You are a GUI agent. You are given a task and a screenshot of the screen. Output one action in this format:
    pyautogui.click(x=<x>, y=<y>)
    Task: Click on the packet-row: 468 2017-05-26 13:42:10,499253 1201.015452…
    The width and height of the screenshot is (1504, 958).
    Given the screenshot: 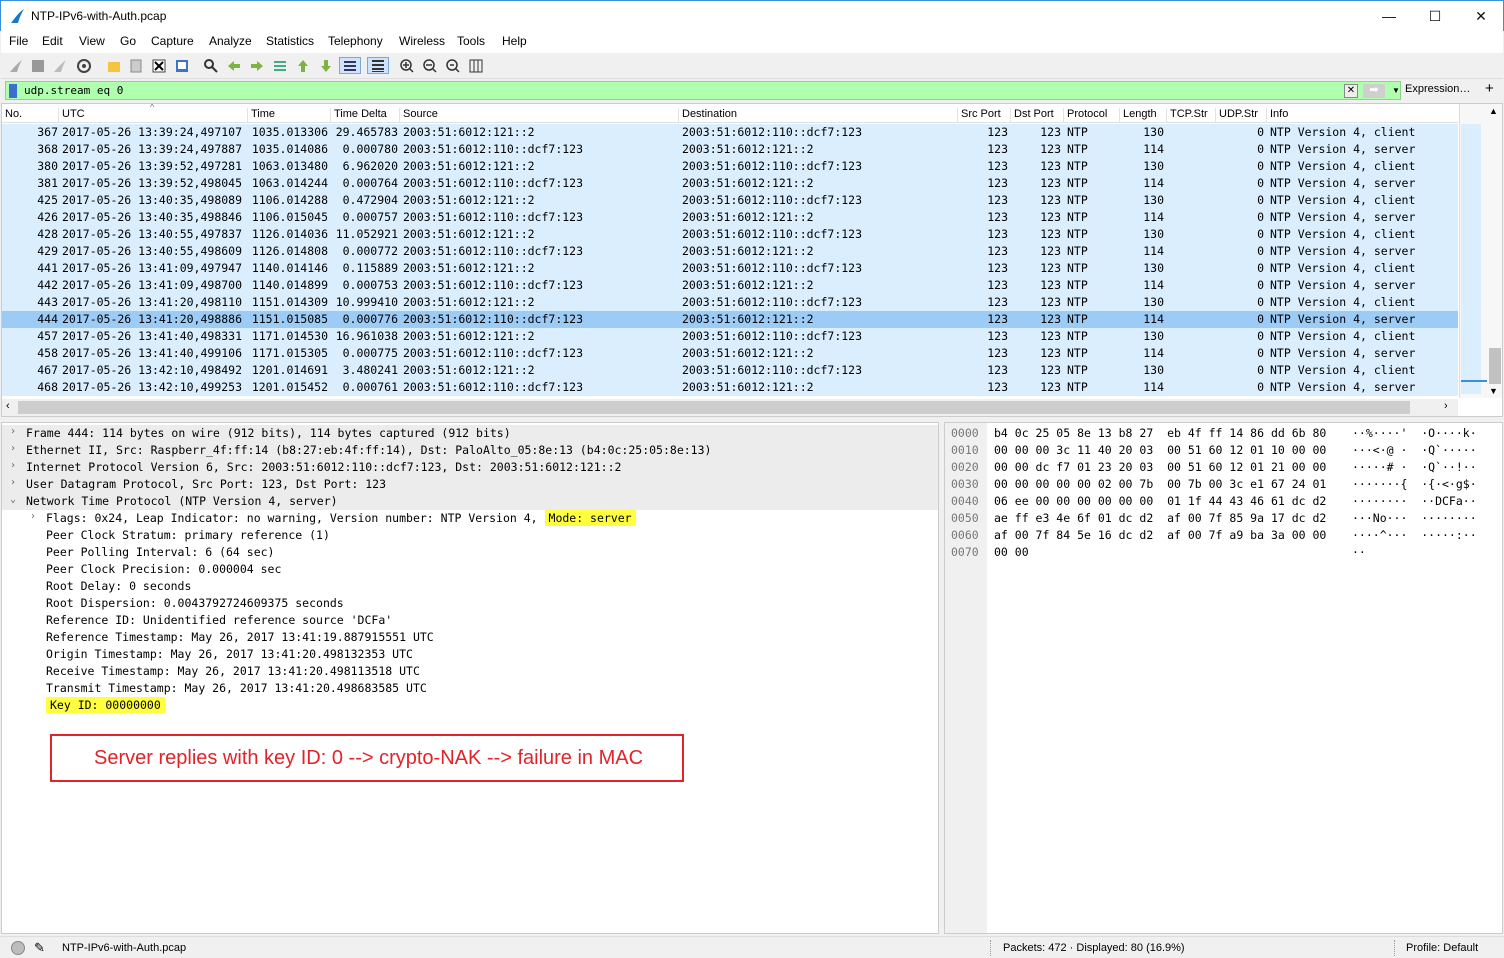 What is the action you would take?
    pyautogui.click(x=730, y=387)
    